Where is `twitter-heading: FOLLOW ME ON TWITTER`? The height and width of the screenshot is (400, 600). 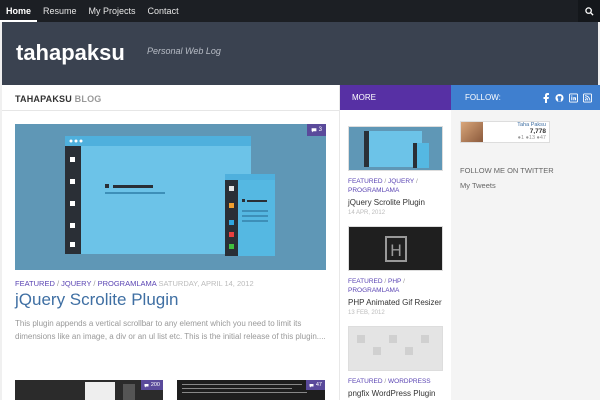 twitter-heading: FOLLOW ME ON TWITTER is located at coordinates (507, 170).